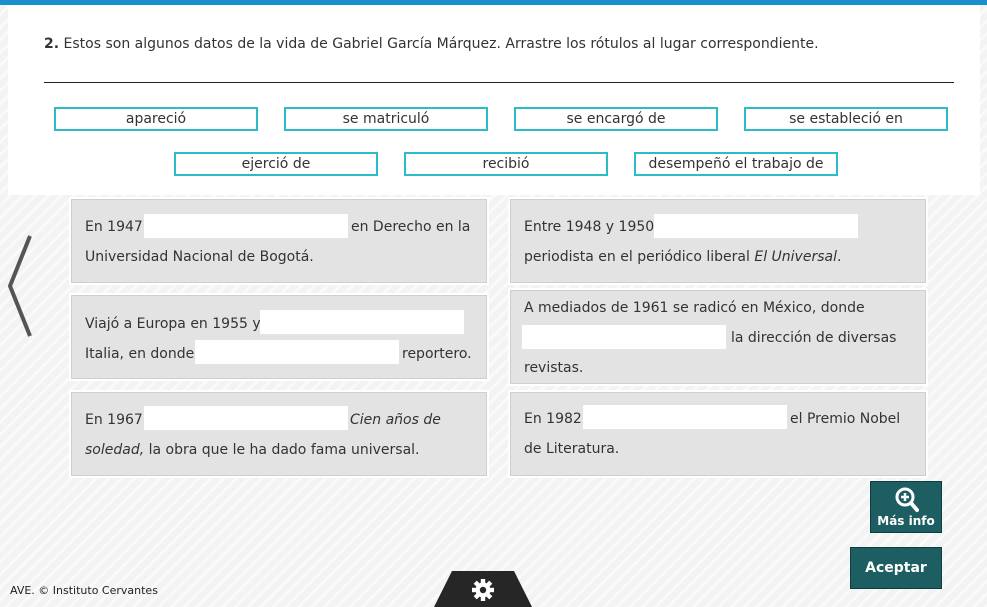  What do you see at coordinates (907, 499) in the screenshot?
I see `zoom-in-icon` at bounding box center [907, 499].